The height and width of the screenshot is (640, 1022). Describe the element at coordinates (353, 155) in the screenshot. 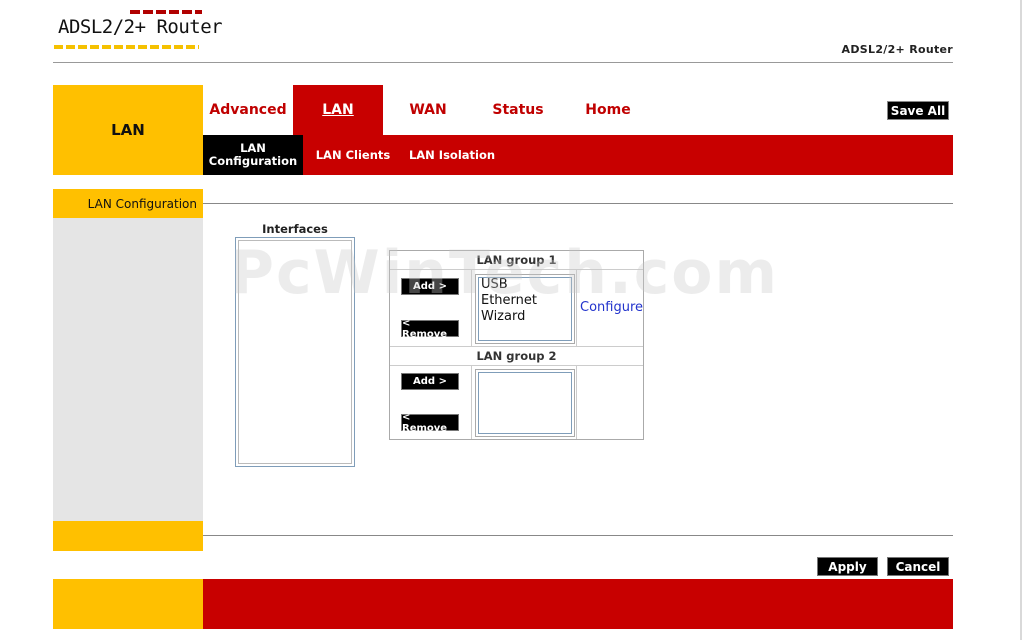

I see `subtab-lan-clients: LAN Clients` at that location.